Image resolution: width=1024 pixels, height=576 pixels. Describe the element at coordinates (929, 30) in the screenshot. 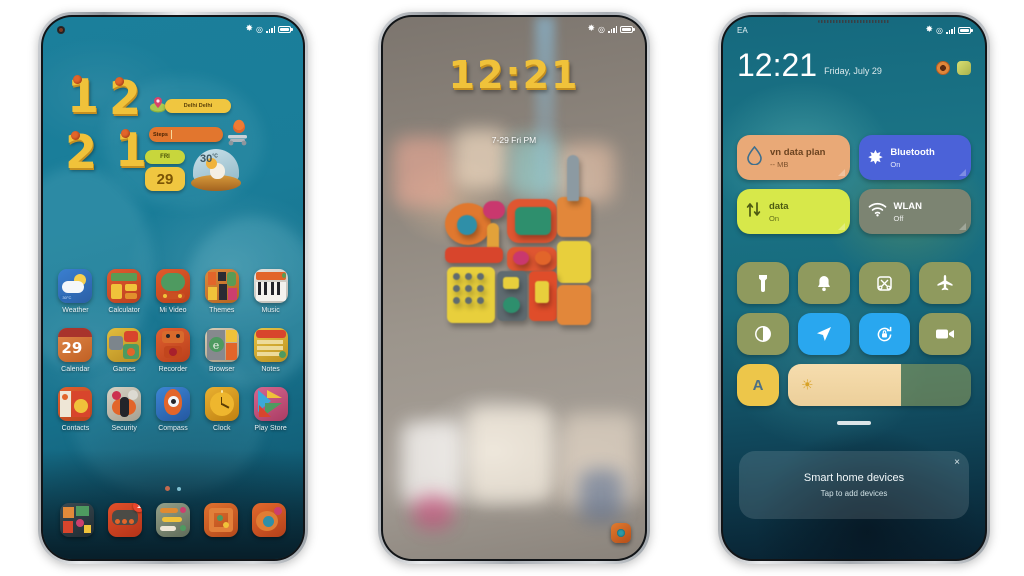

I see `bluetooth-icon: ✸` at that location.